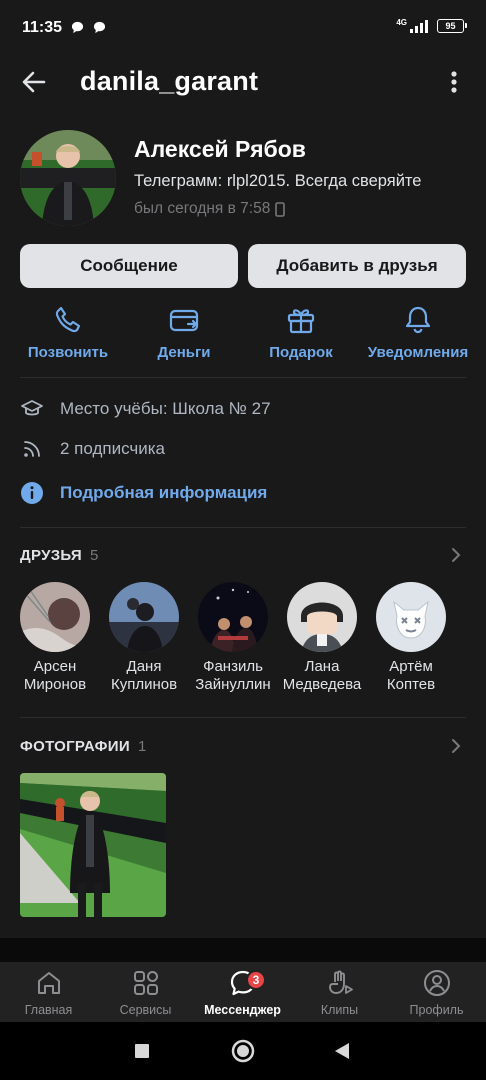  What do you see at coordinates (32, 408) in the screenshot?
I see `graduation-cap-icon` at bounding box center [32, 408].